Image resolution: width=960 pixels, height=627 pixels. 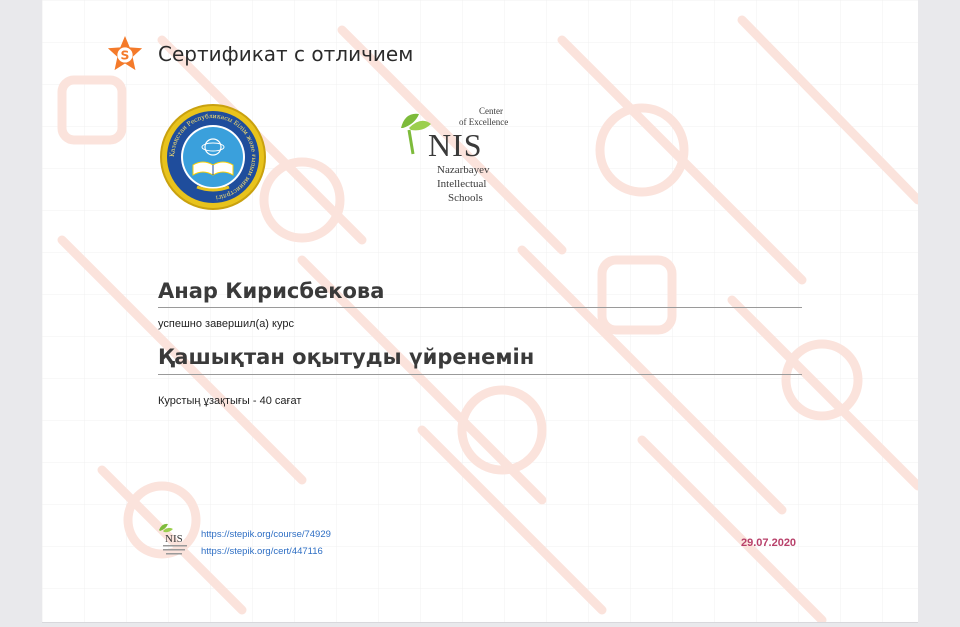 I want to click on nis-center-text: Center, so click(x=491, y=111).